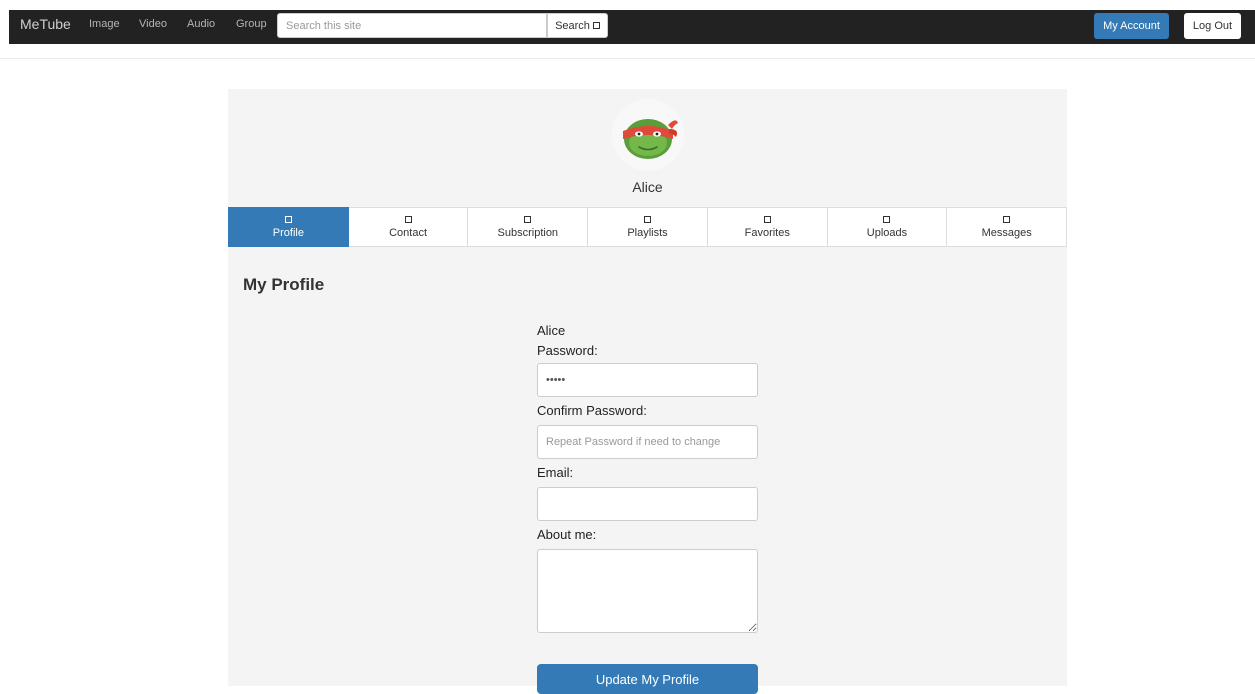 This screenshot has width=1255, height=694. I want to click on navbar-divider, so click(627, 58).